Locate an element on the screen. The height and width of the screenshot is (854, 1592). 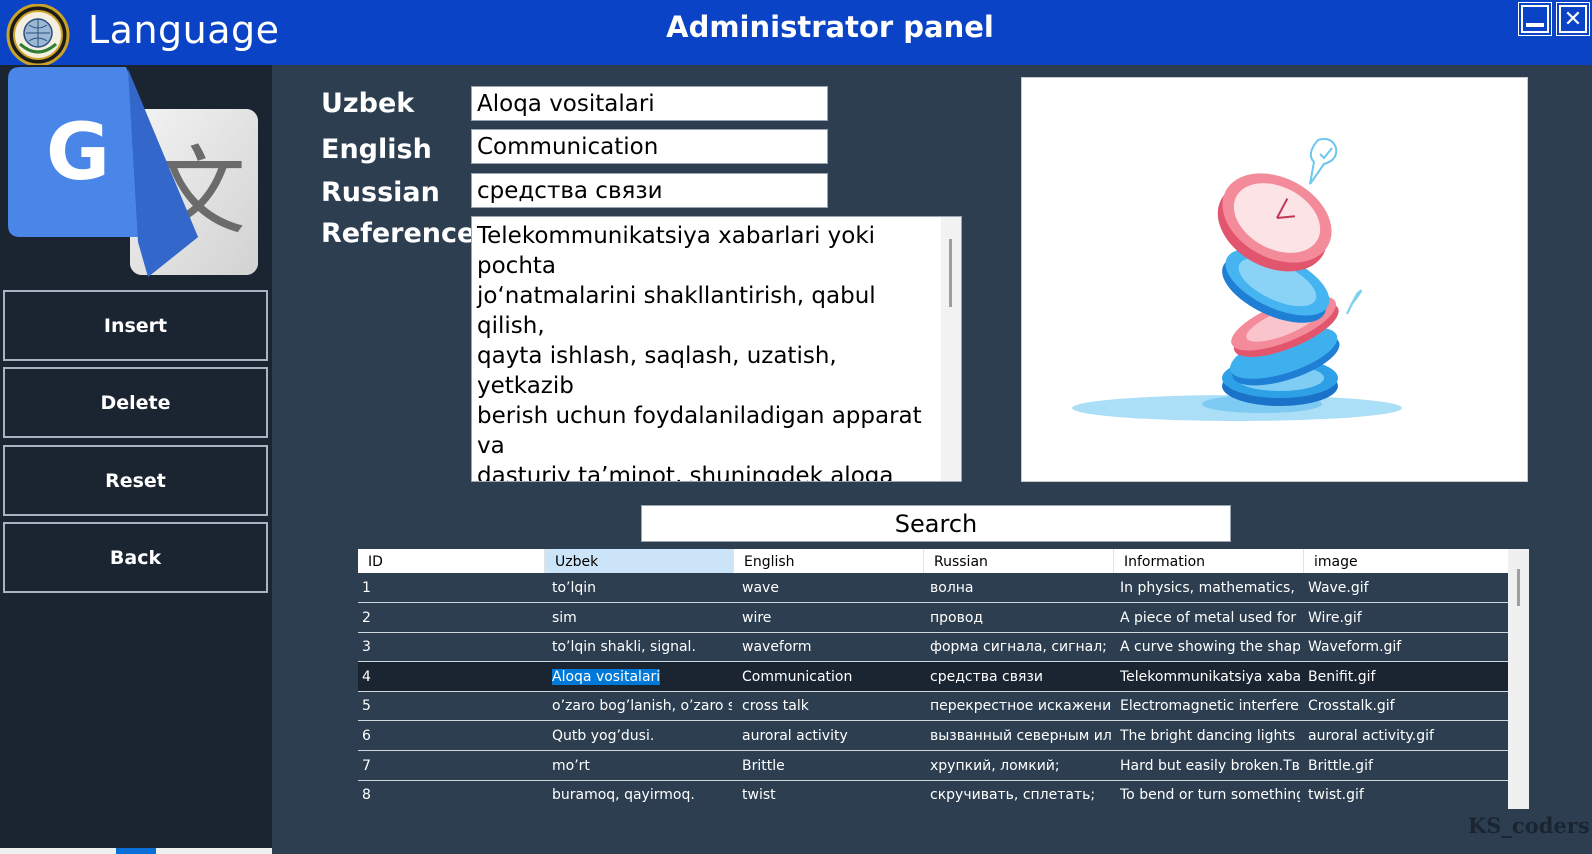
cell-text: форма сигнала, сигнал; is located at coordinates (1018, 647).